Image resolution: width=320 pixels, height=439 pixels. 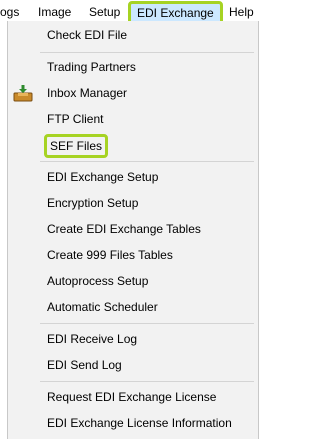 I want to click on menu-item-license-information: EDI Exchange License Information, so click(x=133, y=423).